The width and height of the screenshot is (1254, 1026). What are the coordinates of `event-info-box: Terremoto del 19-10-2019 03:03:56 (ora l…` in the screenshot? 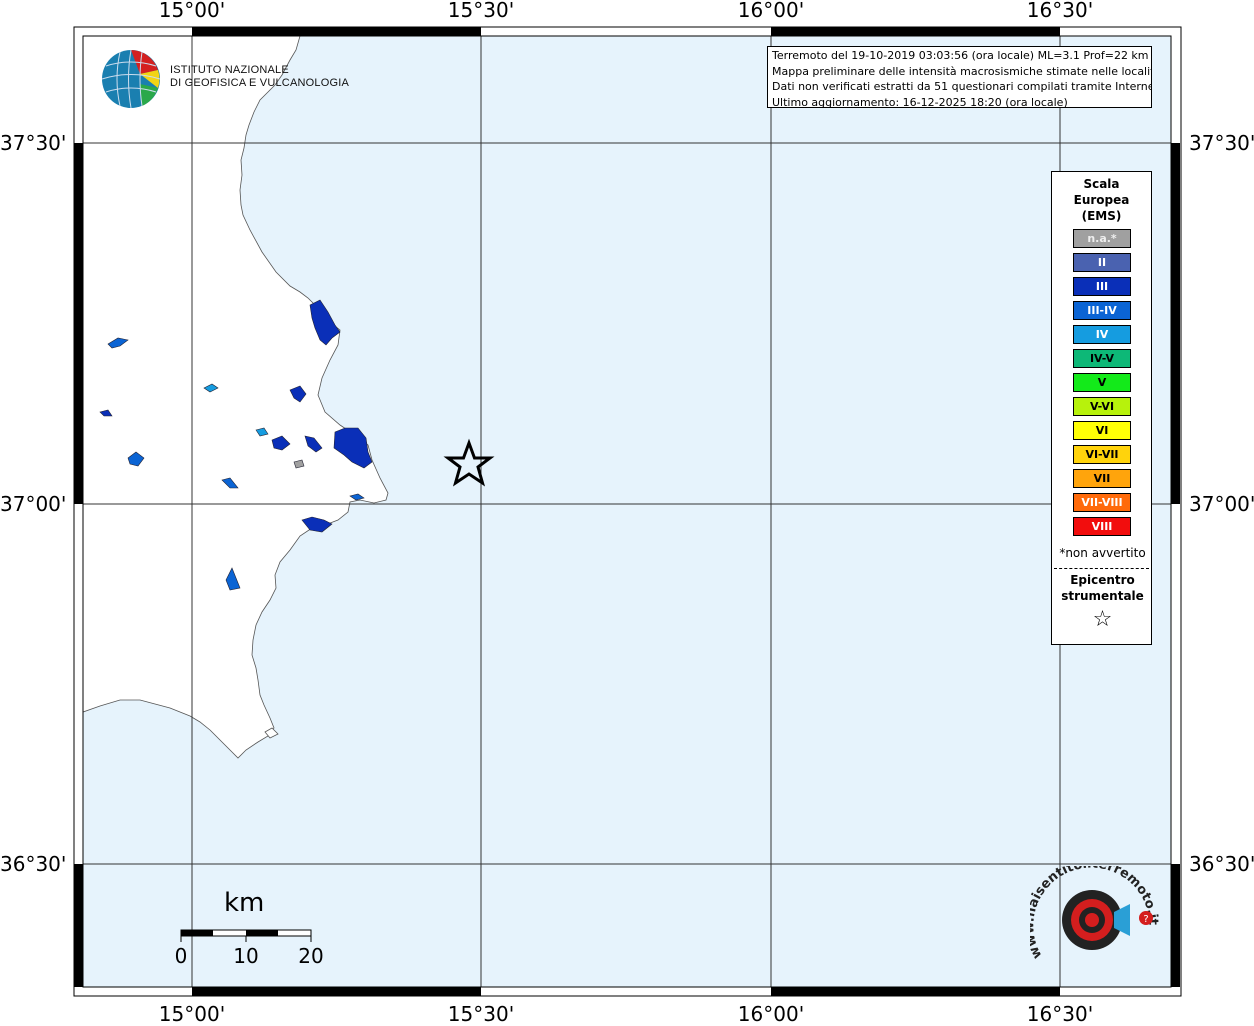 It's located at (959, 77).